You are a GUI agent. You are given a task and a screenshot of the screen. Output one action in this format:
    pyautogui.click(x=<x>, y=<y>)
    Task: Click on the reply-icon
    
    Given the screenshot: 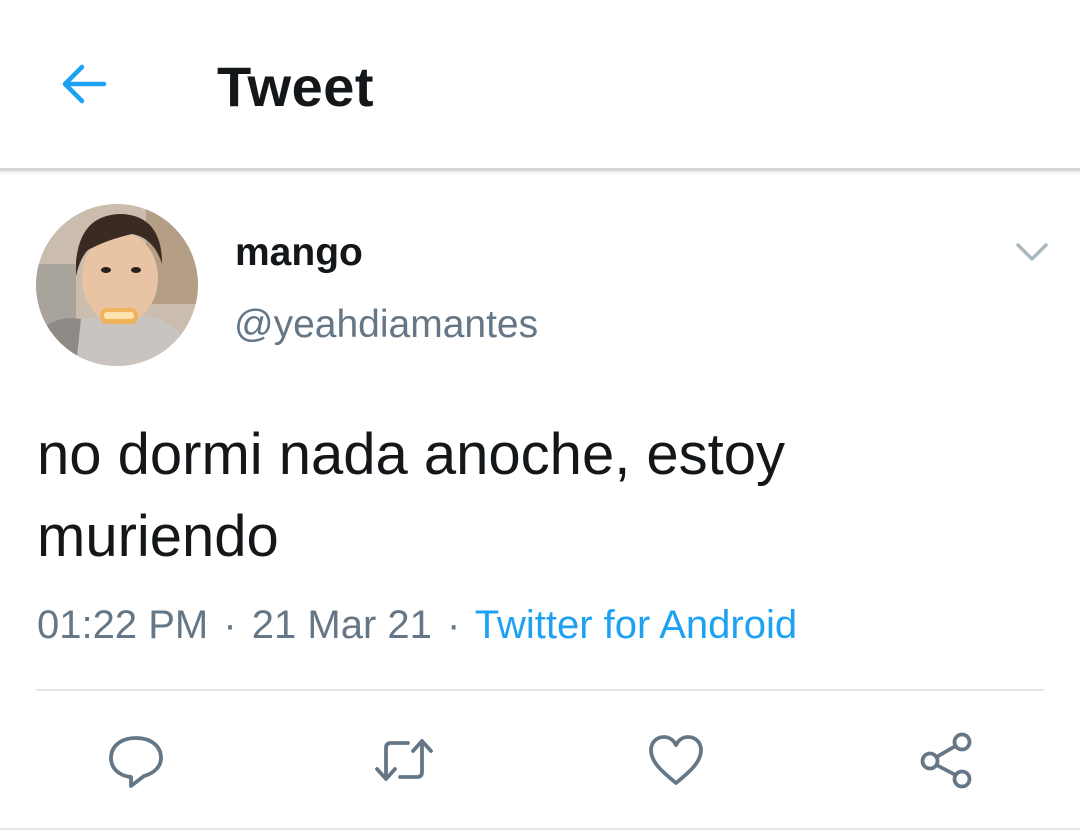 What is the action you would take?
    pyautogui.click(x=136, y=762)
    